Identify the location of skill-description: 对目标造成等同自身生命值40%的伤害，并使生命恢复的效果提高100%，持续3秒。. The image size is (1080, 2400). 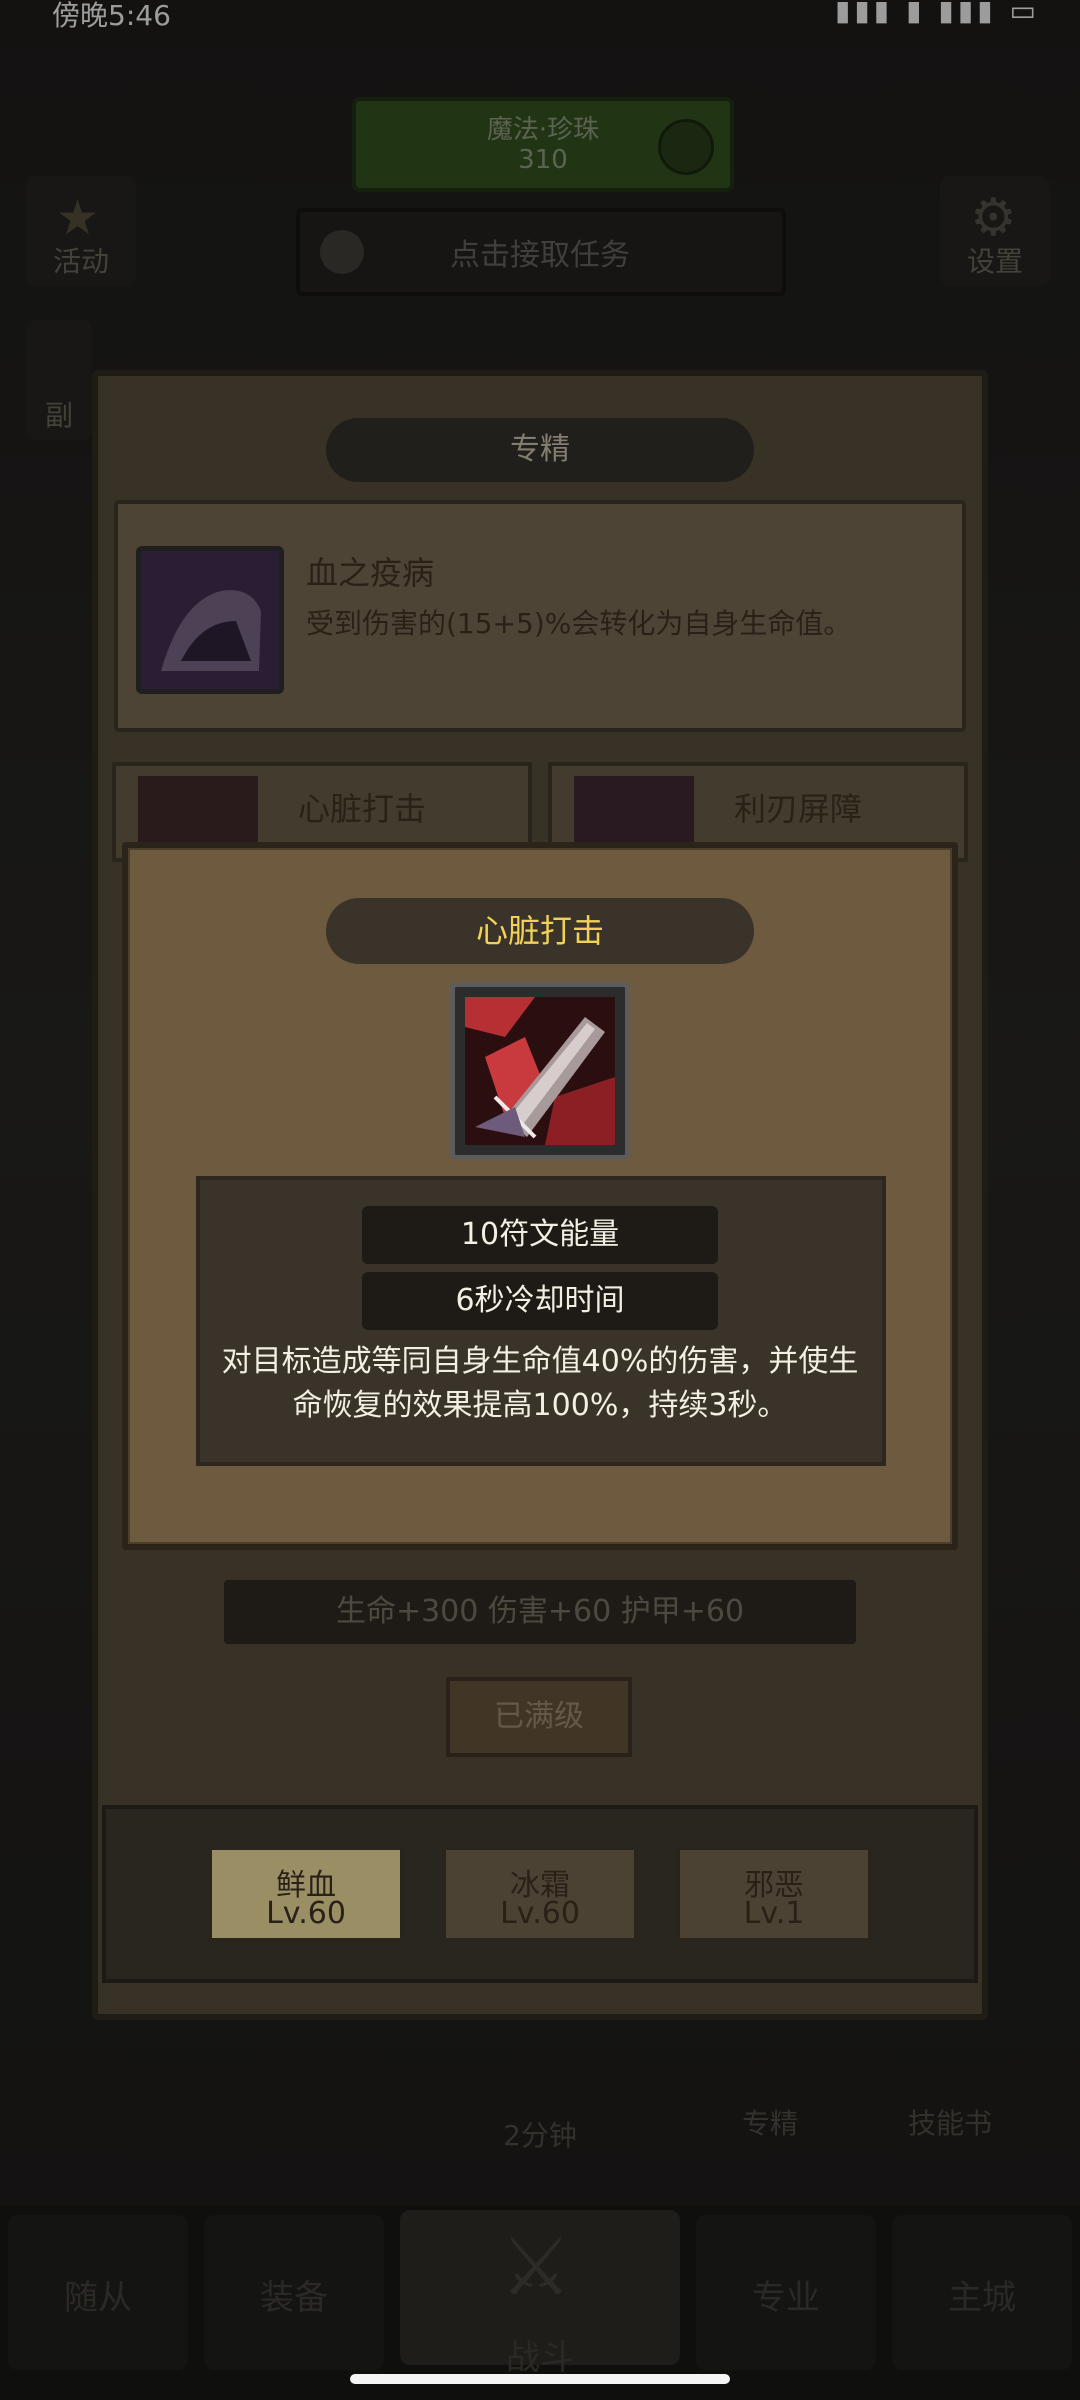
(540, 1383).